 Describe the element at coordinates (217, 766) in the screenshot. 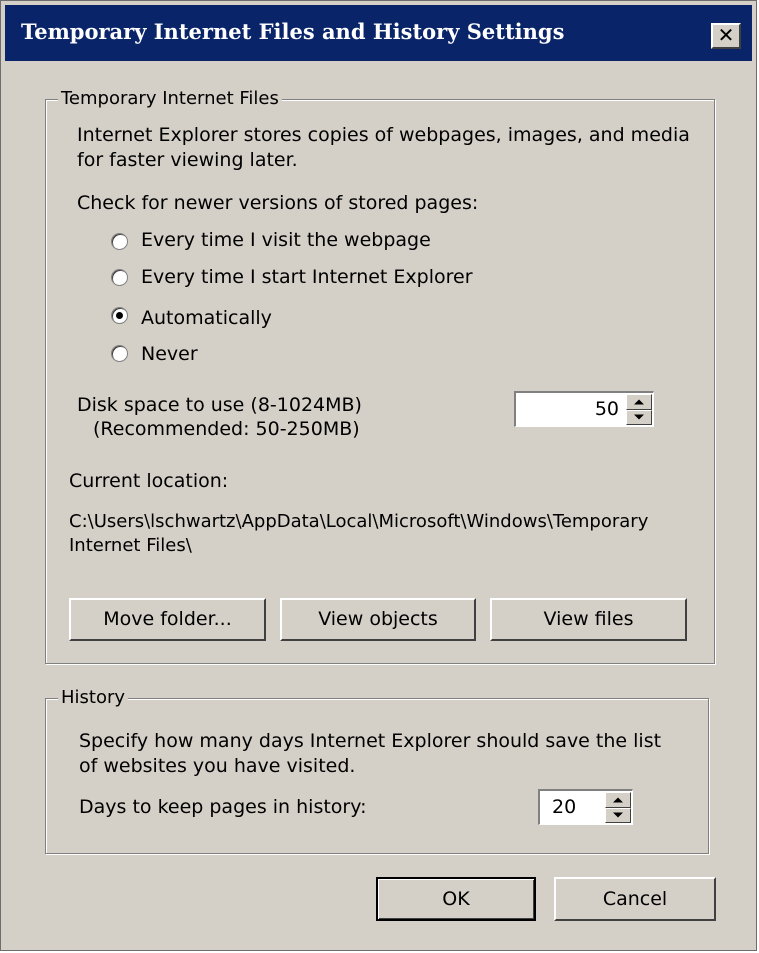

I see `history-description-line2: of websites you have visited.` at that location.